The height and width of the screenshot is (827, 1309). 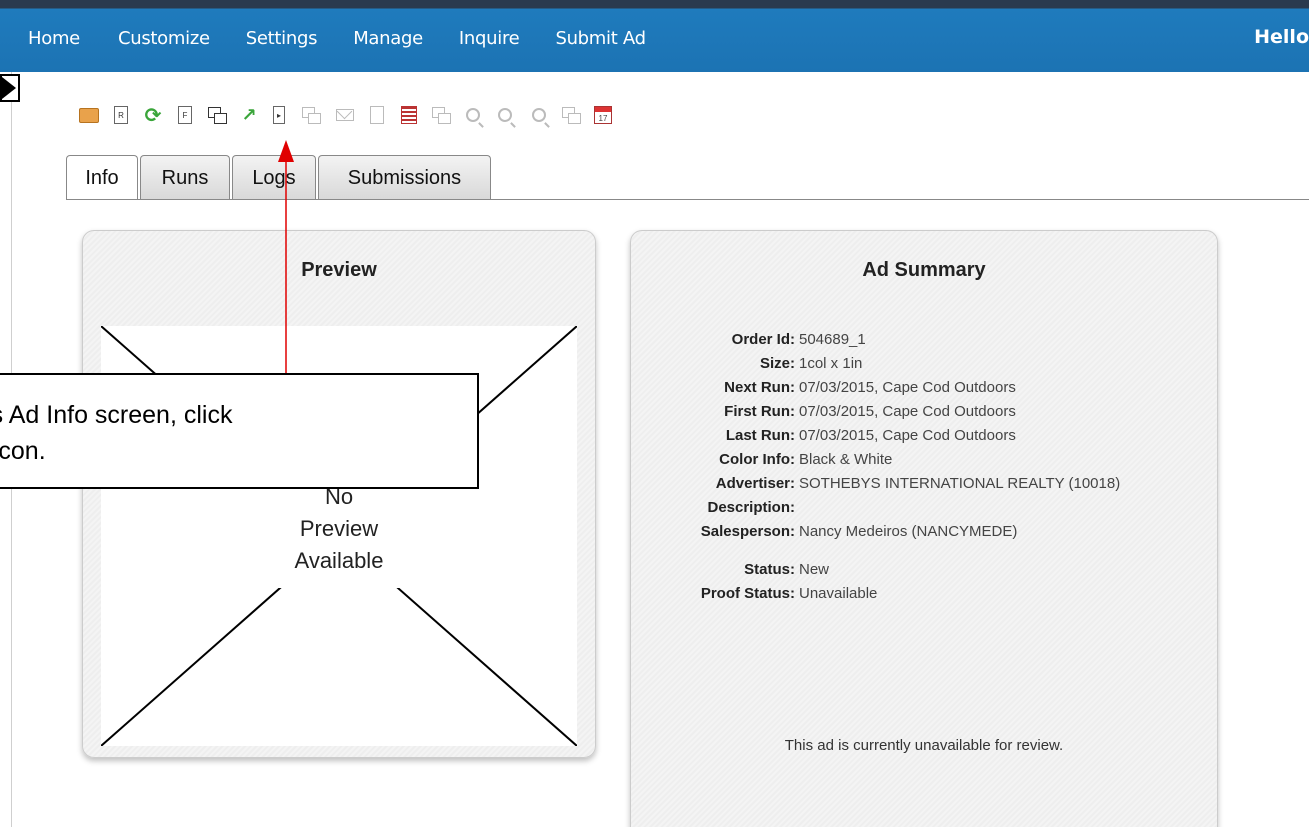 I want to click on nav-home: Home, so click(x=54, y=38).